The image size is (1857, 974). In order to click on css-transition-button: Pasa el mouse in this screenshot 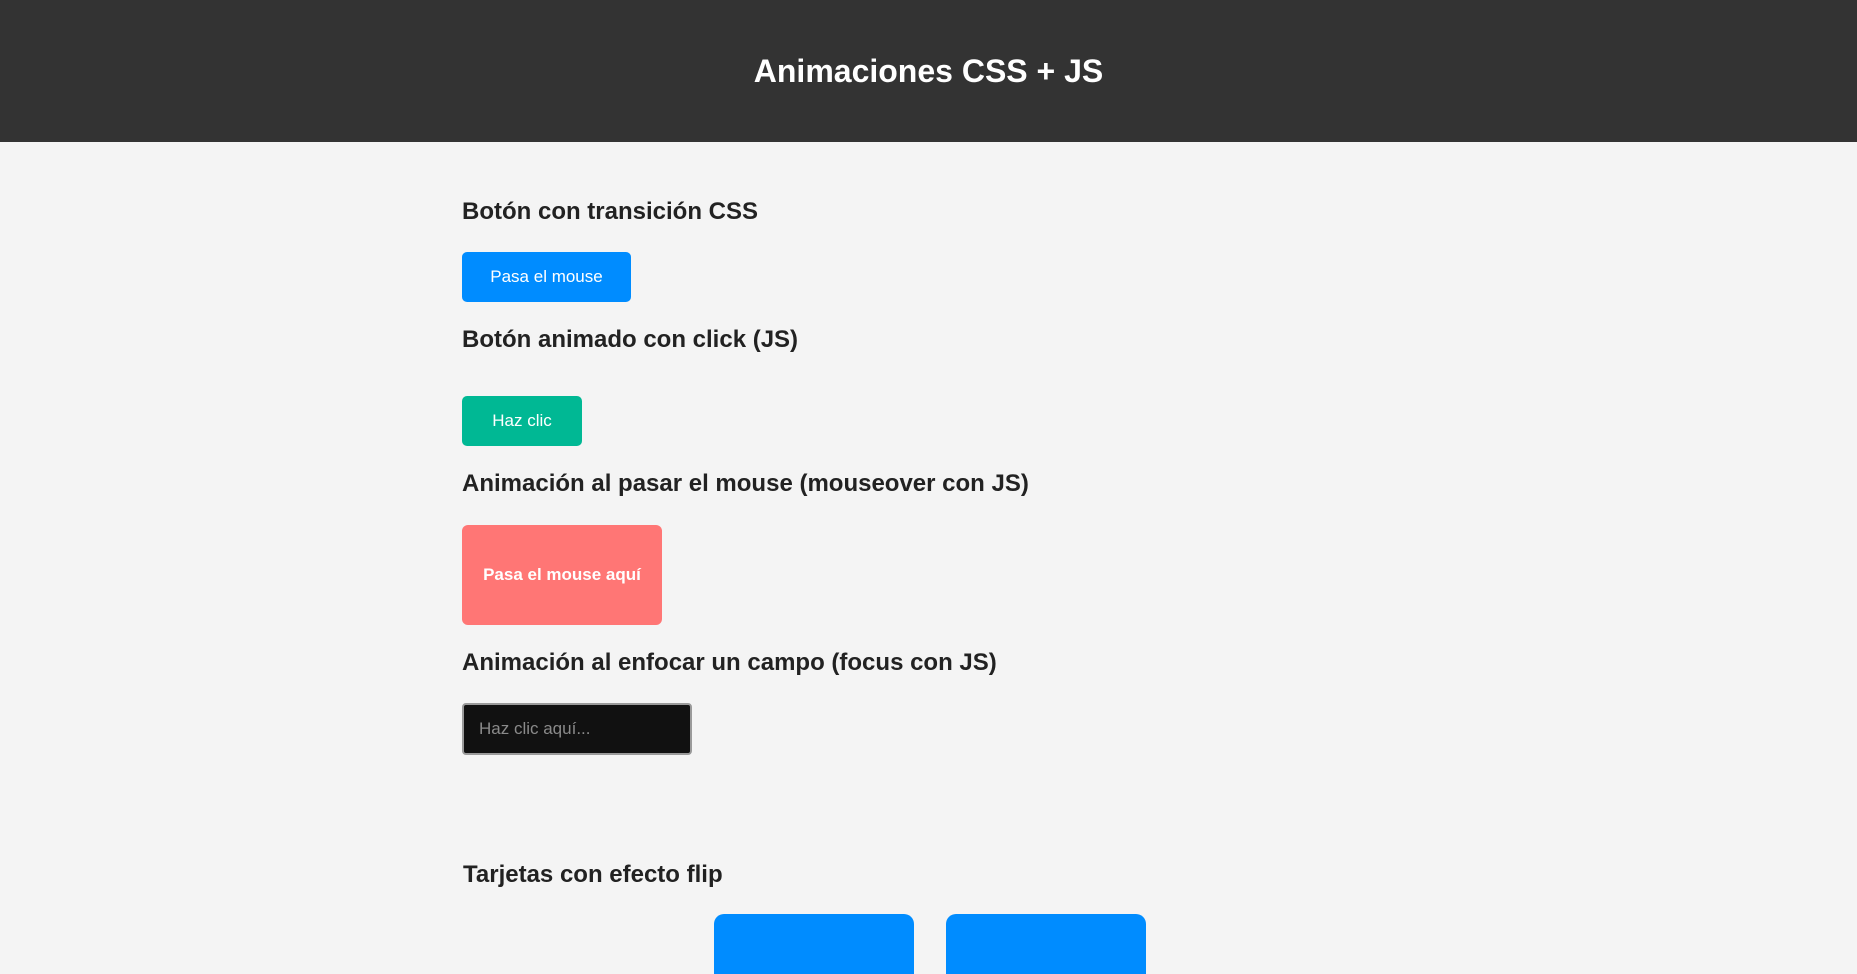, I will do `click(546, 277)`.